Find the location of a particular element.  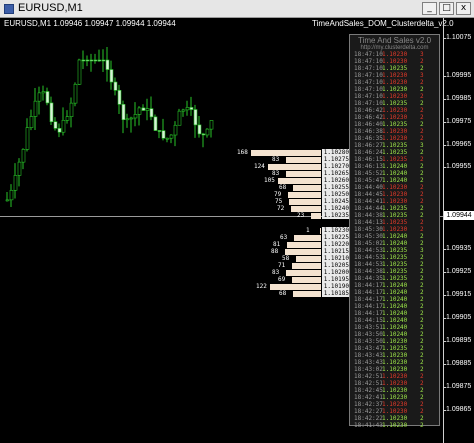

dom-volume: 69 is located at coordinates (282, 279).